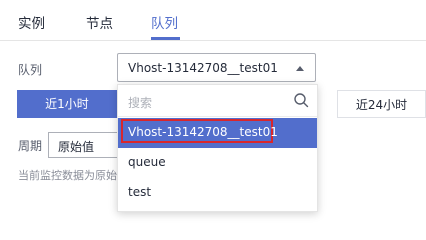 This screenshot has height=240, width=426. I want to click on dropdown-option-test: test, so click(217, 193).